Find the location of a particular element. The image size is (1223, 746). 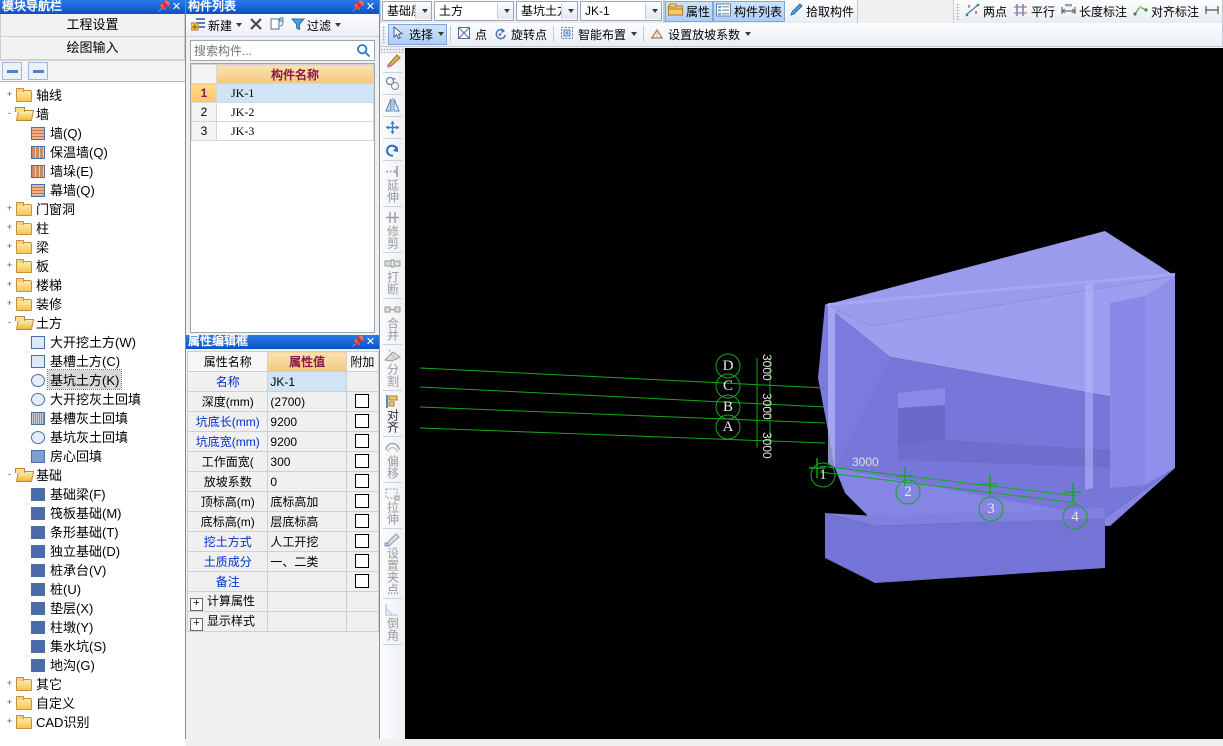

tree-item: 基坑灰土回填 is located at coordinates (92, 436).